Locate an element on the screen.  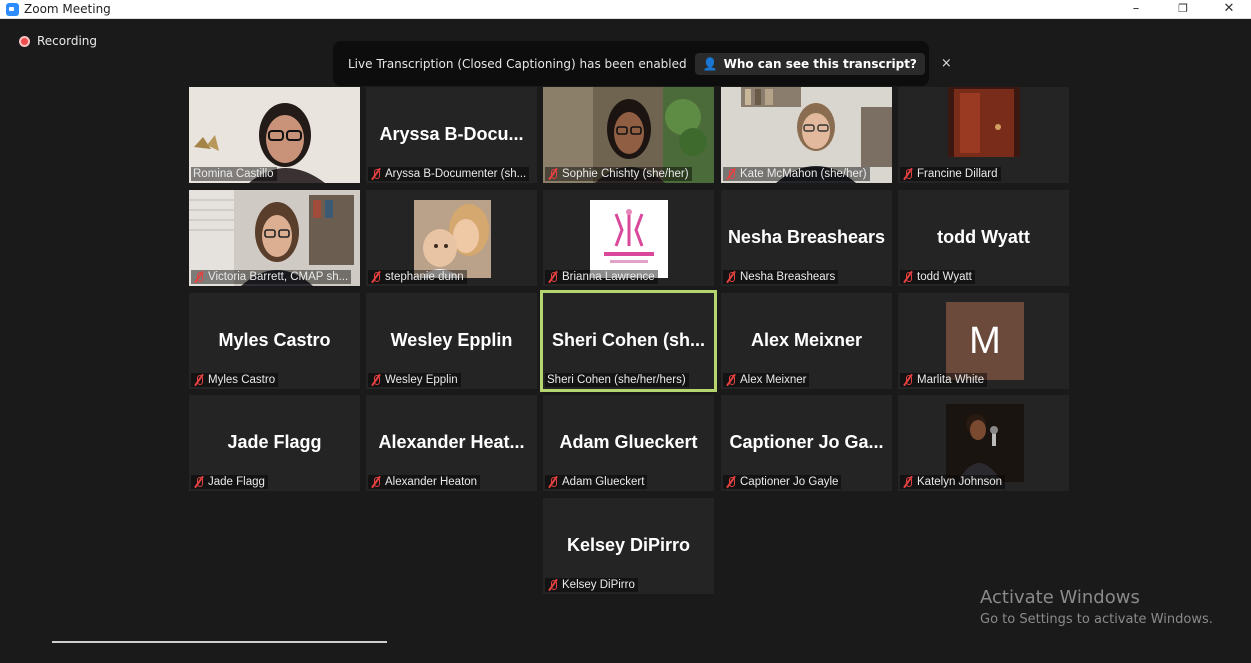
watermark-title: Activate Windows is located at coordinates (1060, 597).